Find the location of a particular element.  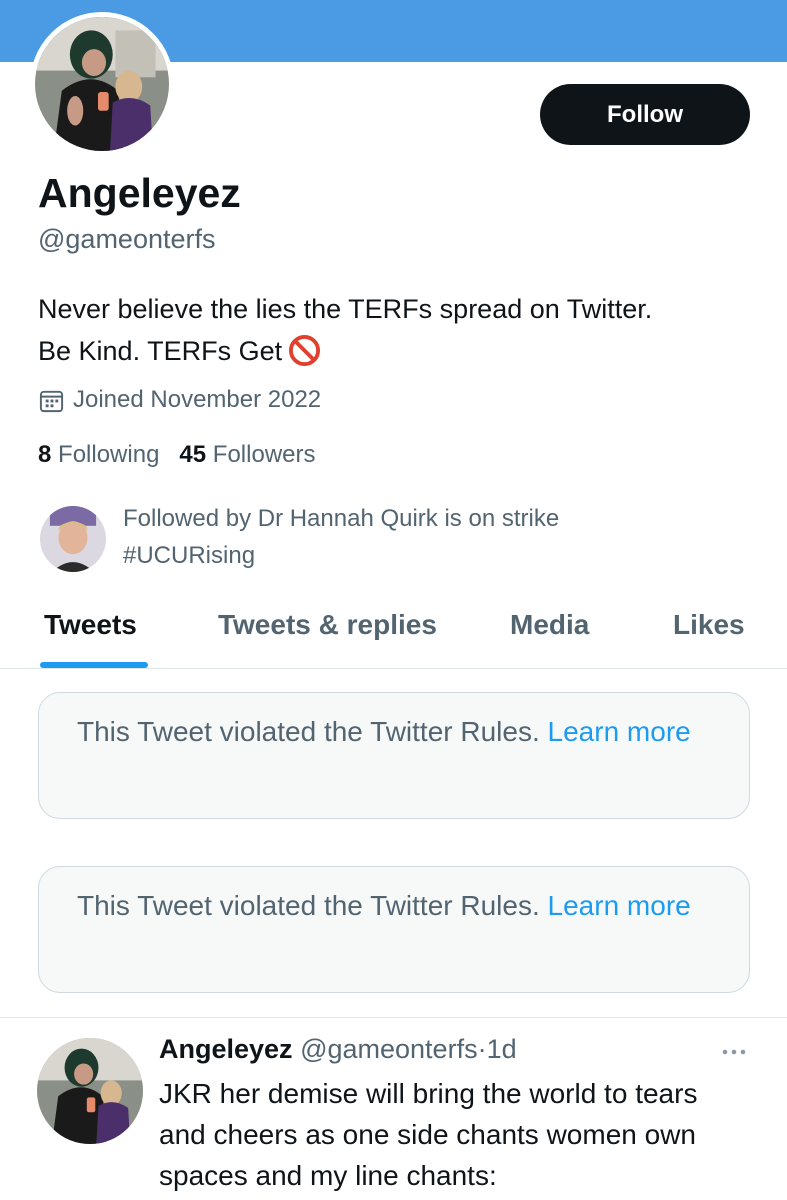

joined-date: Joined November 2022 is located at coordinates (179, 400).